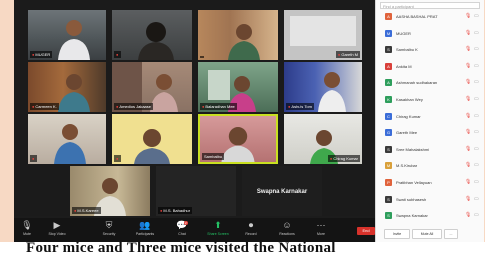 The image size is (485, 254). What do you see at coordinates (321, 234) in the screenshot?
I see `more-label: More` at bounding box center [321, 234].